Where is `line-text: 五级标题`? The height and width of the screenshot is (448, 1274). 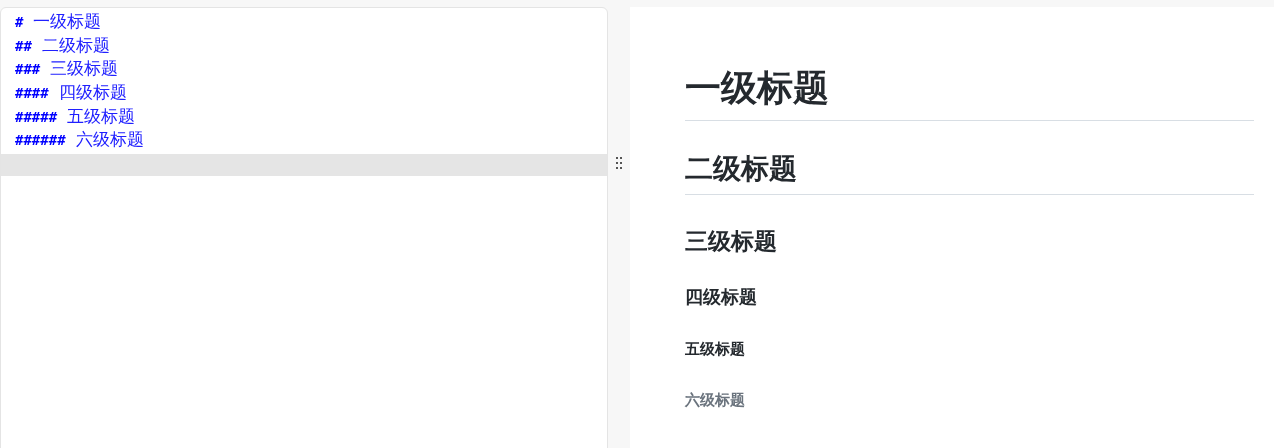
line-text: 五级标题 is located at coordinates (101, 116).